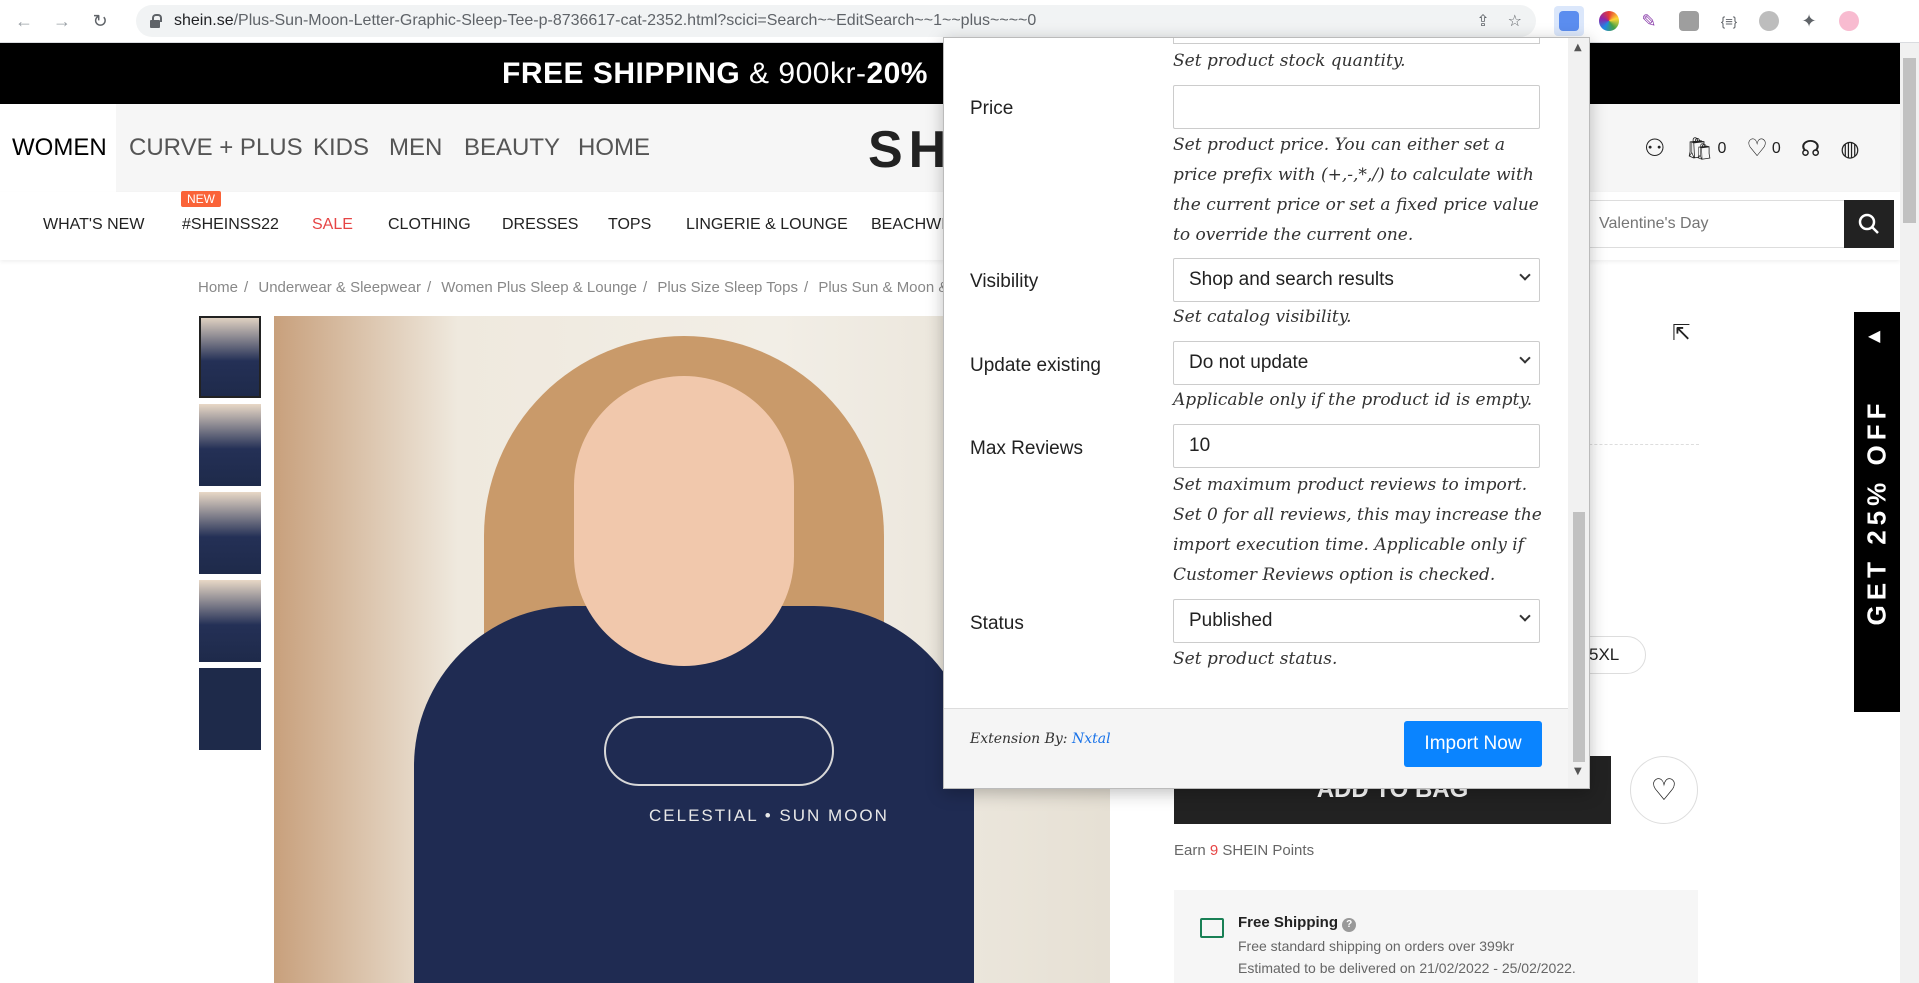 Image resolution: width=1919 pixels, height=983 pixels. Describe the element at coordinates (230, 225) in the screenshot. I see `subnav-sheinss22: #SHEINSS22` at that location.